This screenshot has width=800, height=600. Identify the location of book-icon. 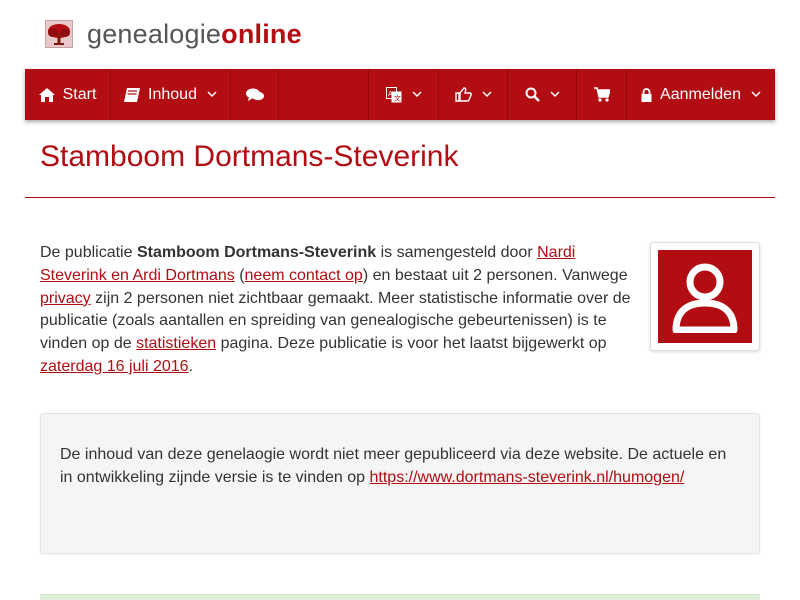
(132, 94).